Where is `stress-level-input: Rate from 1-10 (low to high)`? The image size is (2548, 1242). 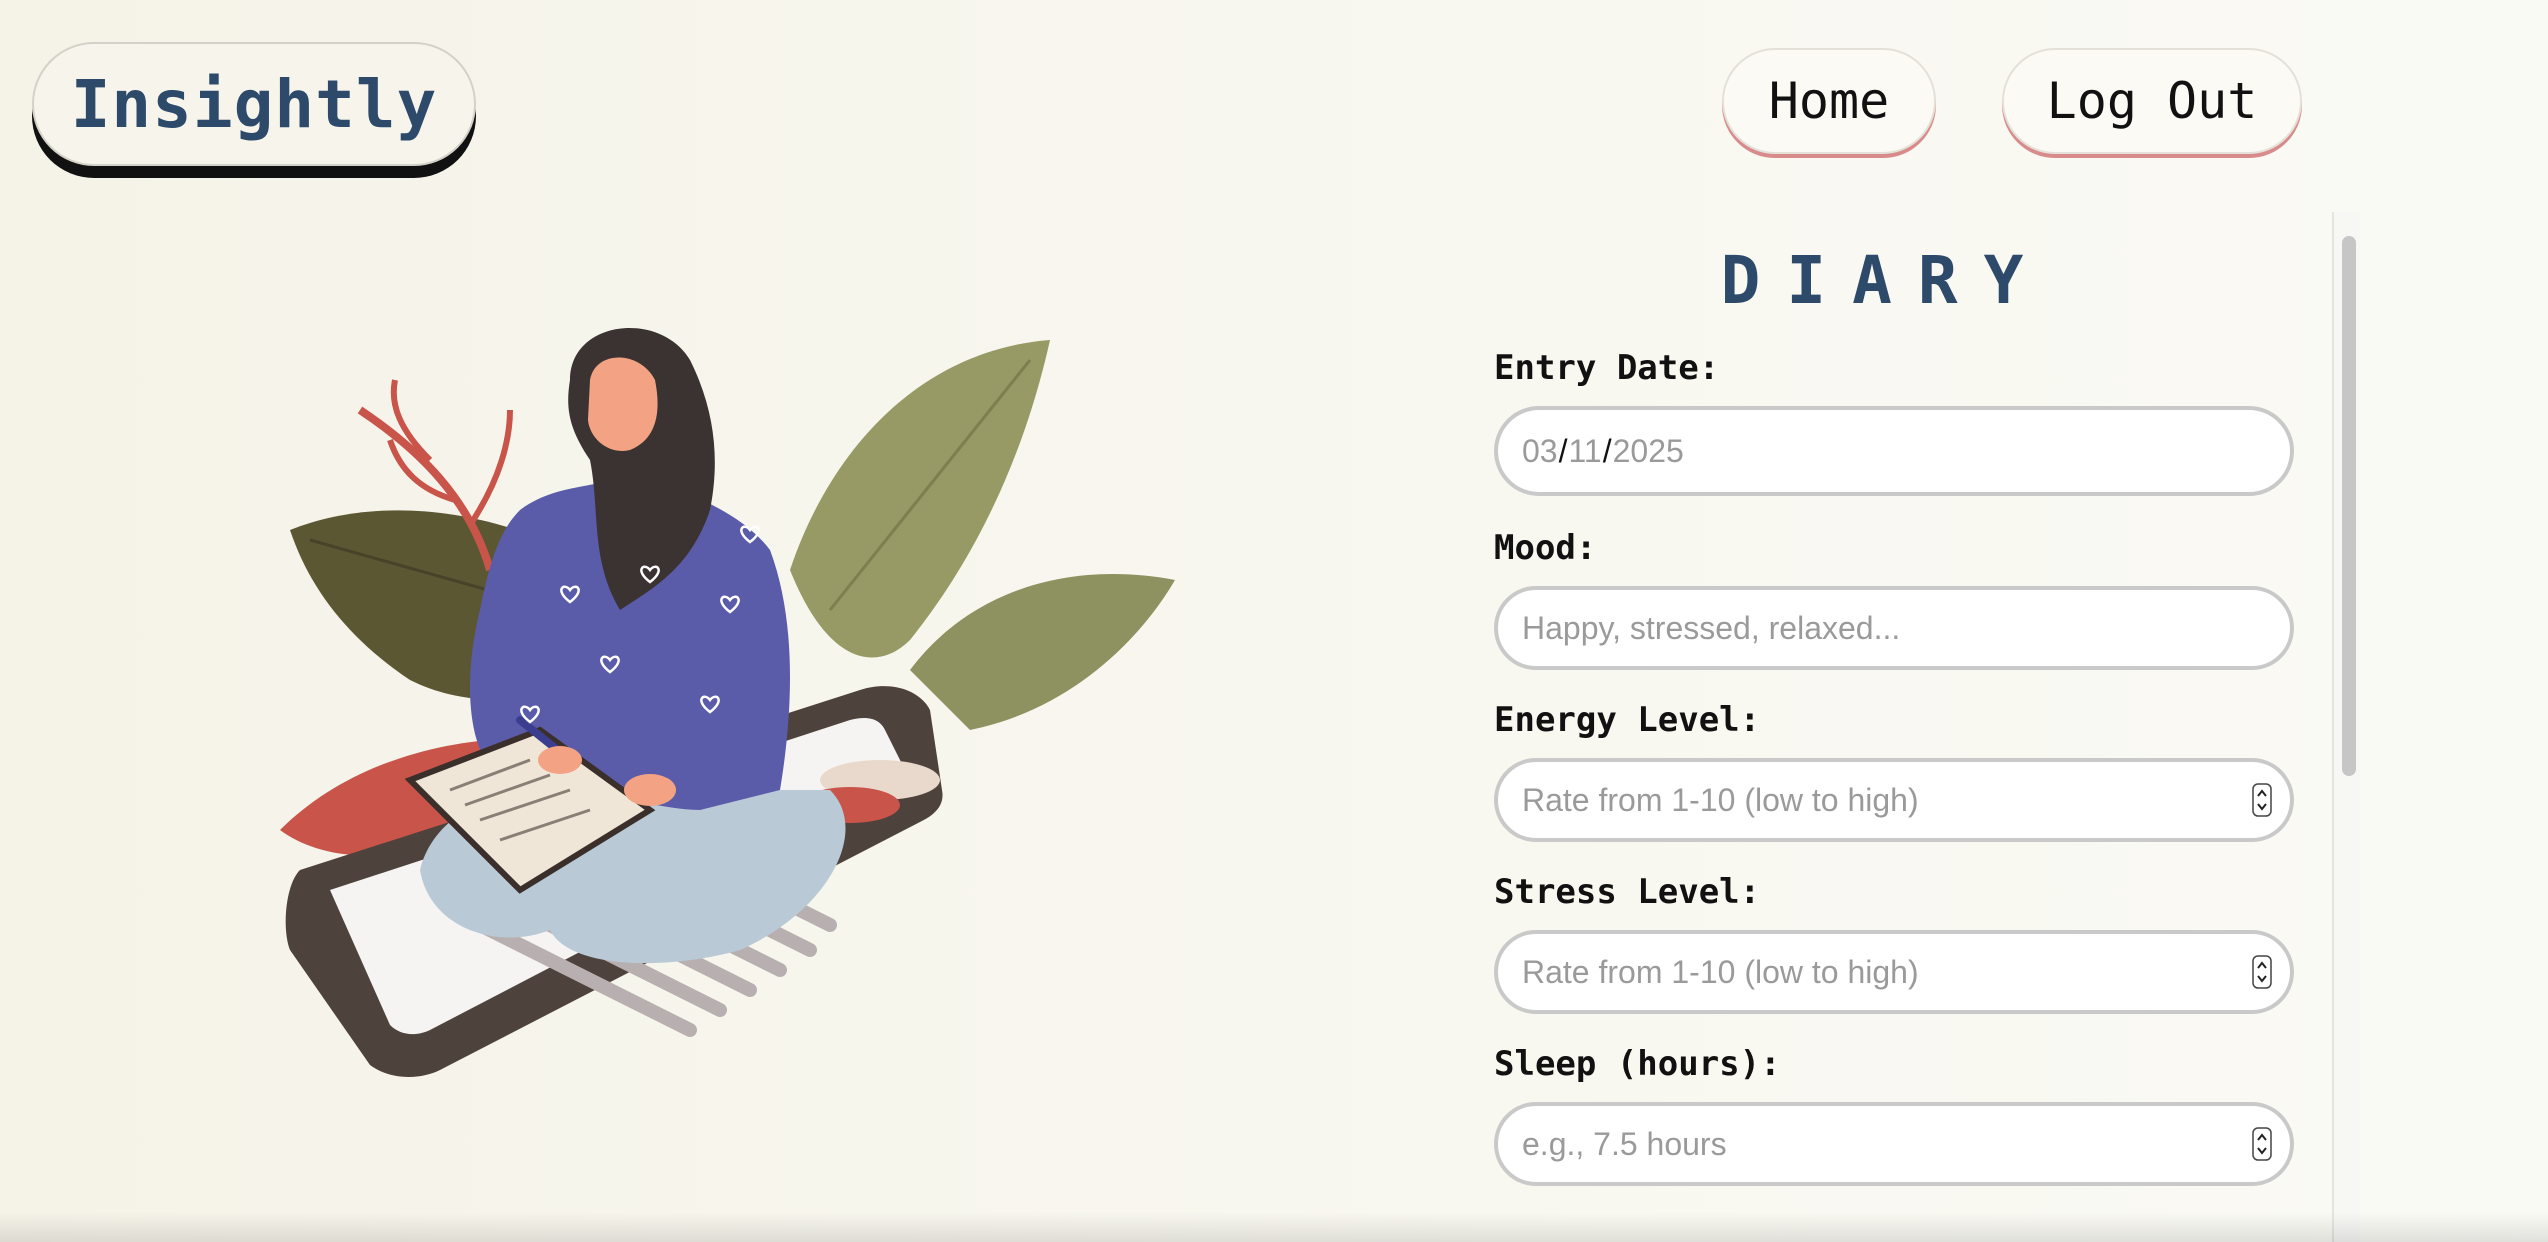 stress-level-input: Rate from 1-10 (low to high) is located at coordinates (1894, 972).